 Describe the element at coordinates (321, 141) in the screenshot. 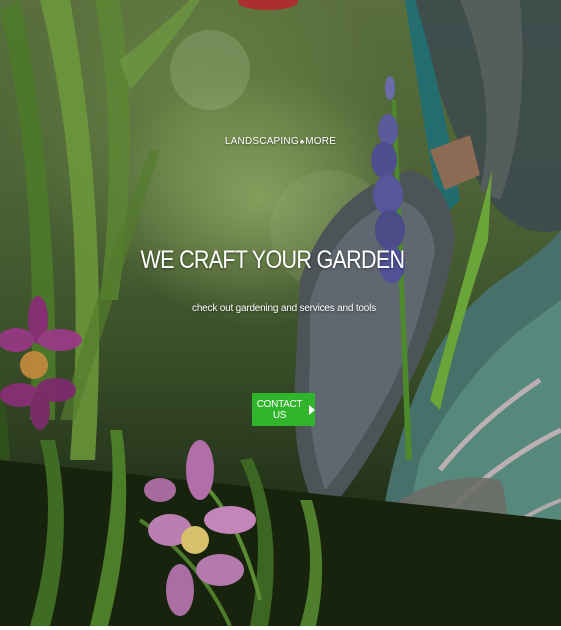

I see `tagline-right-text: MORE` at that location.